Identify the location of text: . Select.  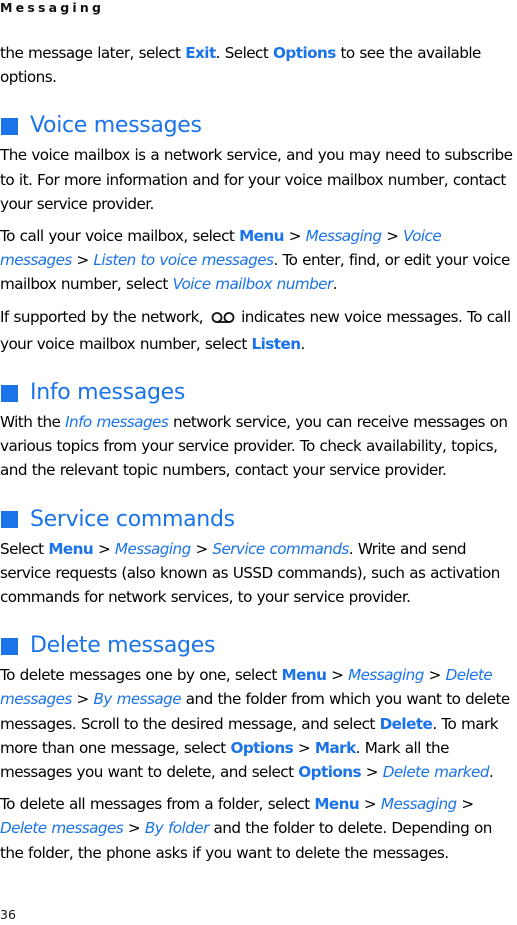
(244, 53).